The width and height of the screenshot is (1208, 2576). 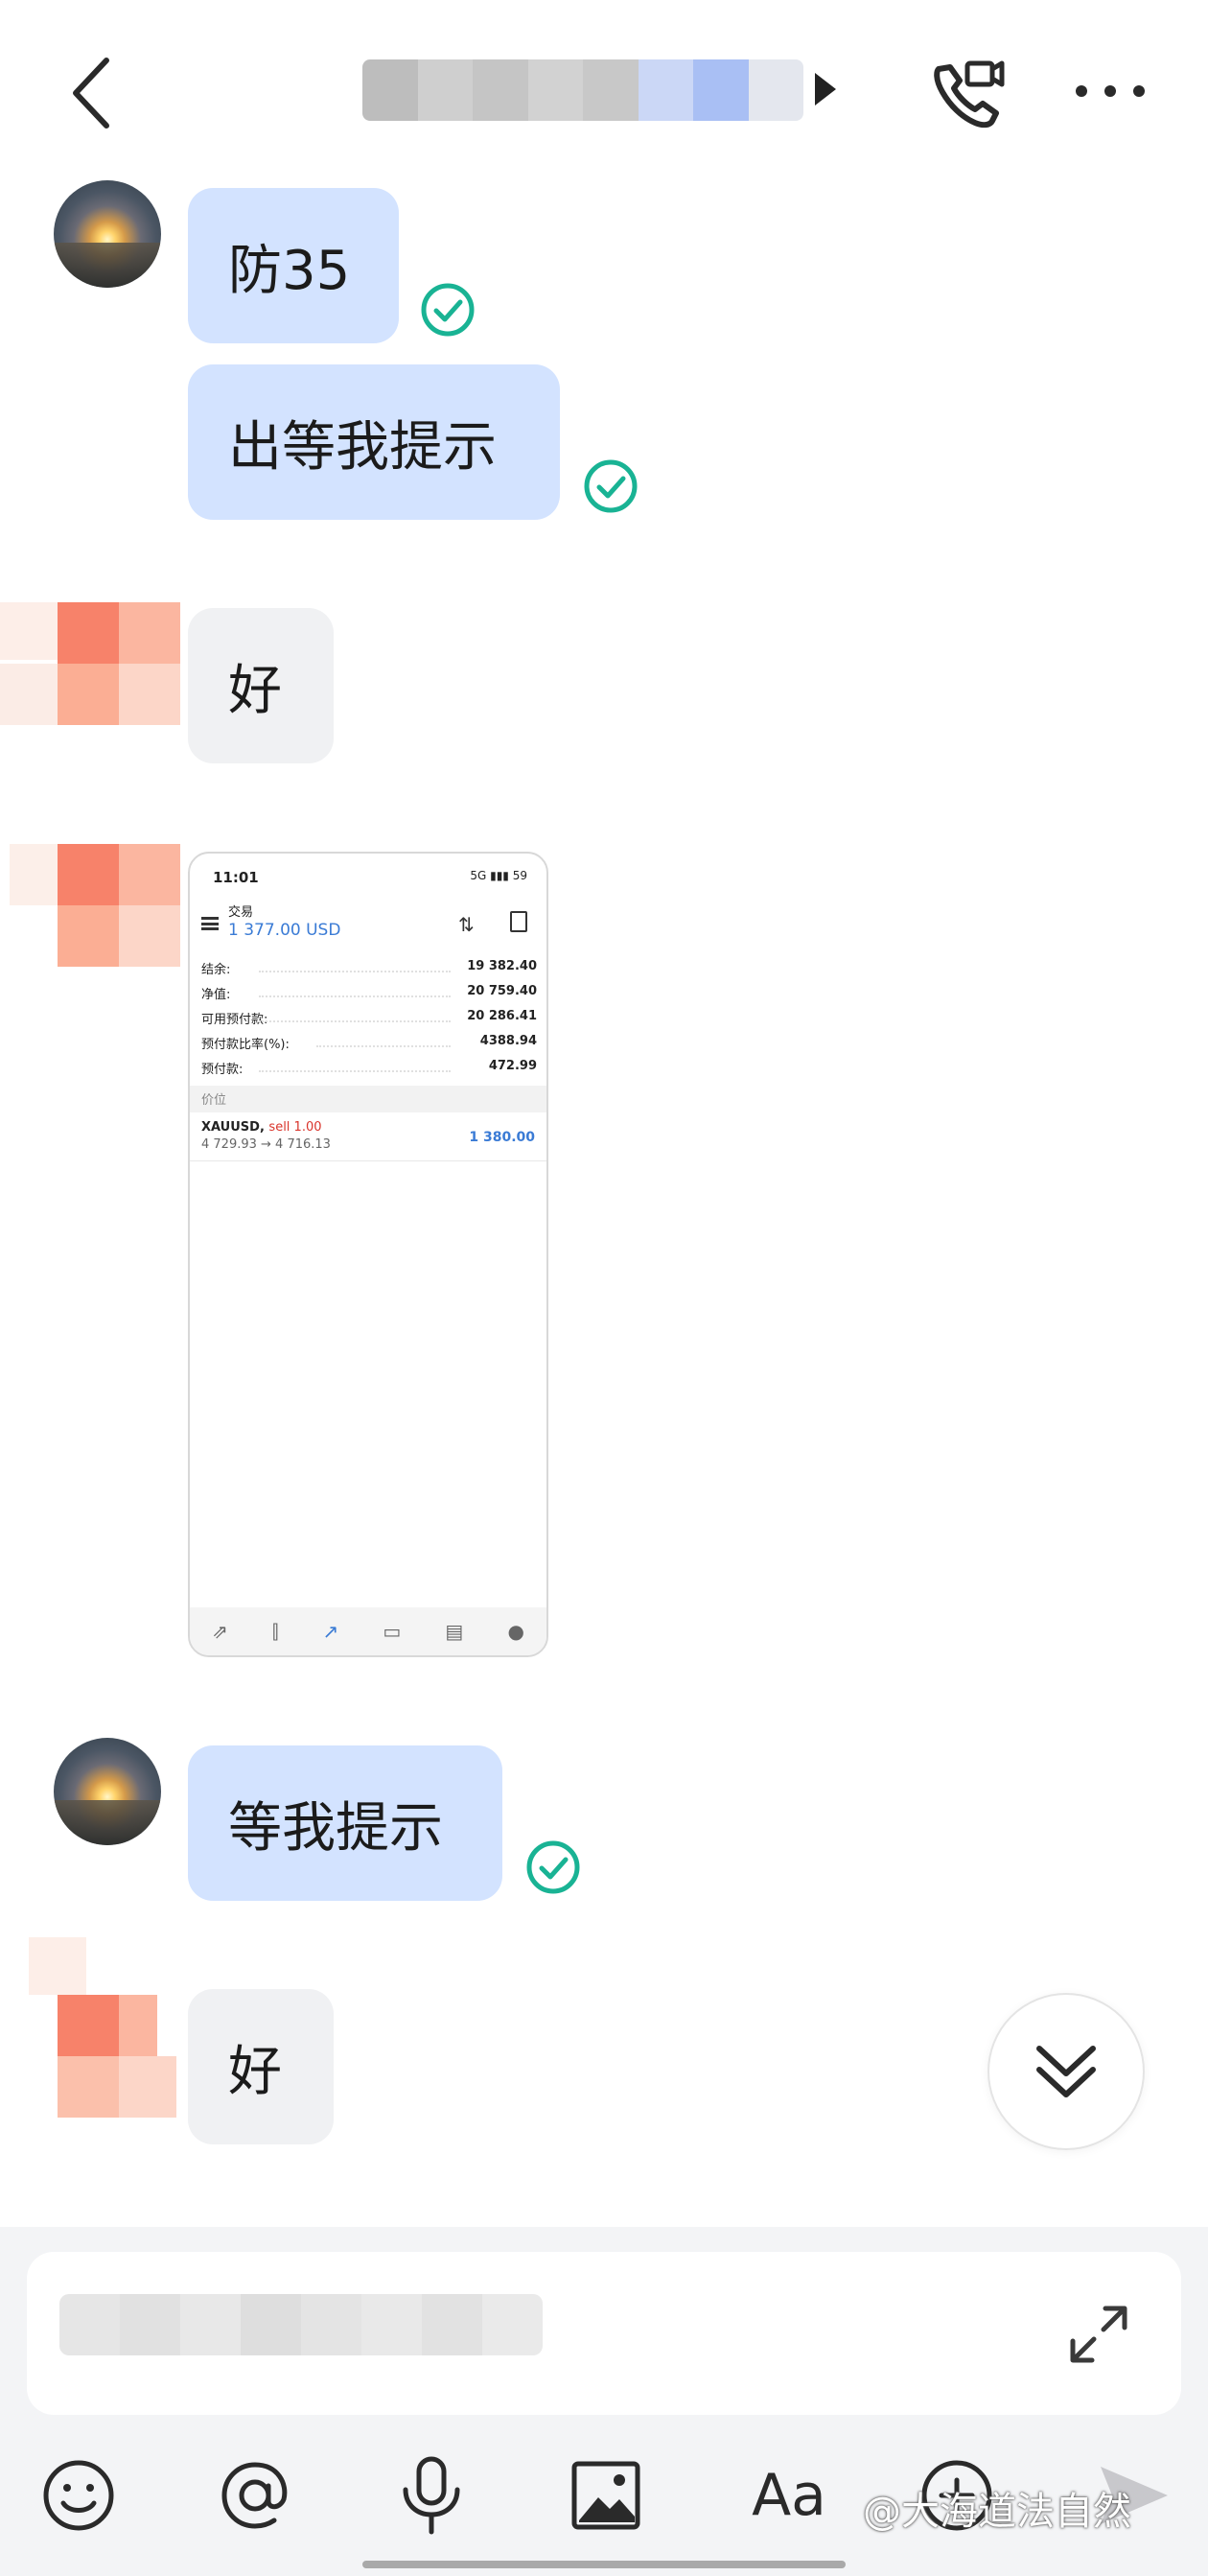 I want to click on emoji-button, so click(x=79, y=2495).